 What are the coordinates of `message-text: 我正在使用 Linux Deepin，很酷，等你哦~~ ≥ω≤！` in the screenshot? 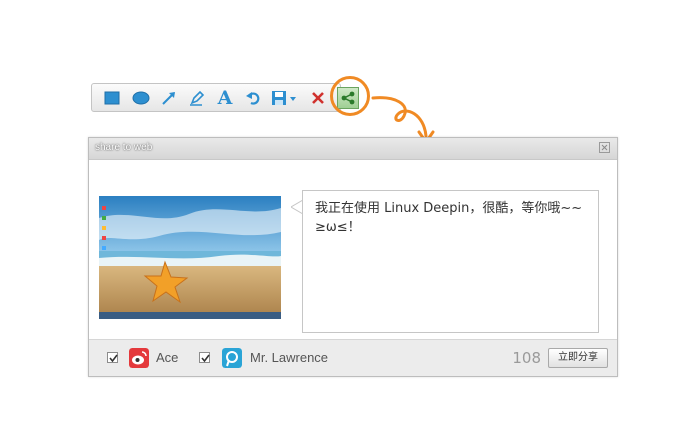 It's located at (451, 218).